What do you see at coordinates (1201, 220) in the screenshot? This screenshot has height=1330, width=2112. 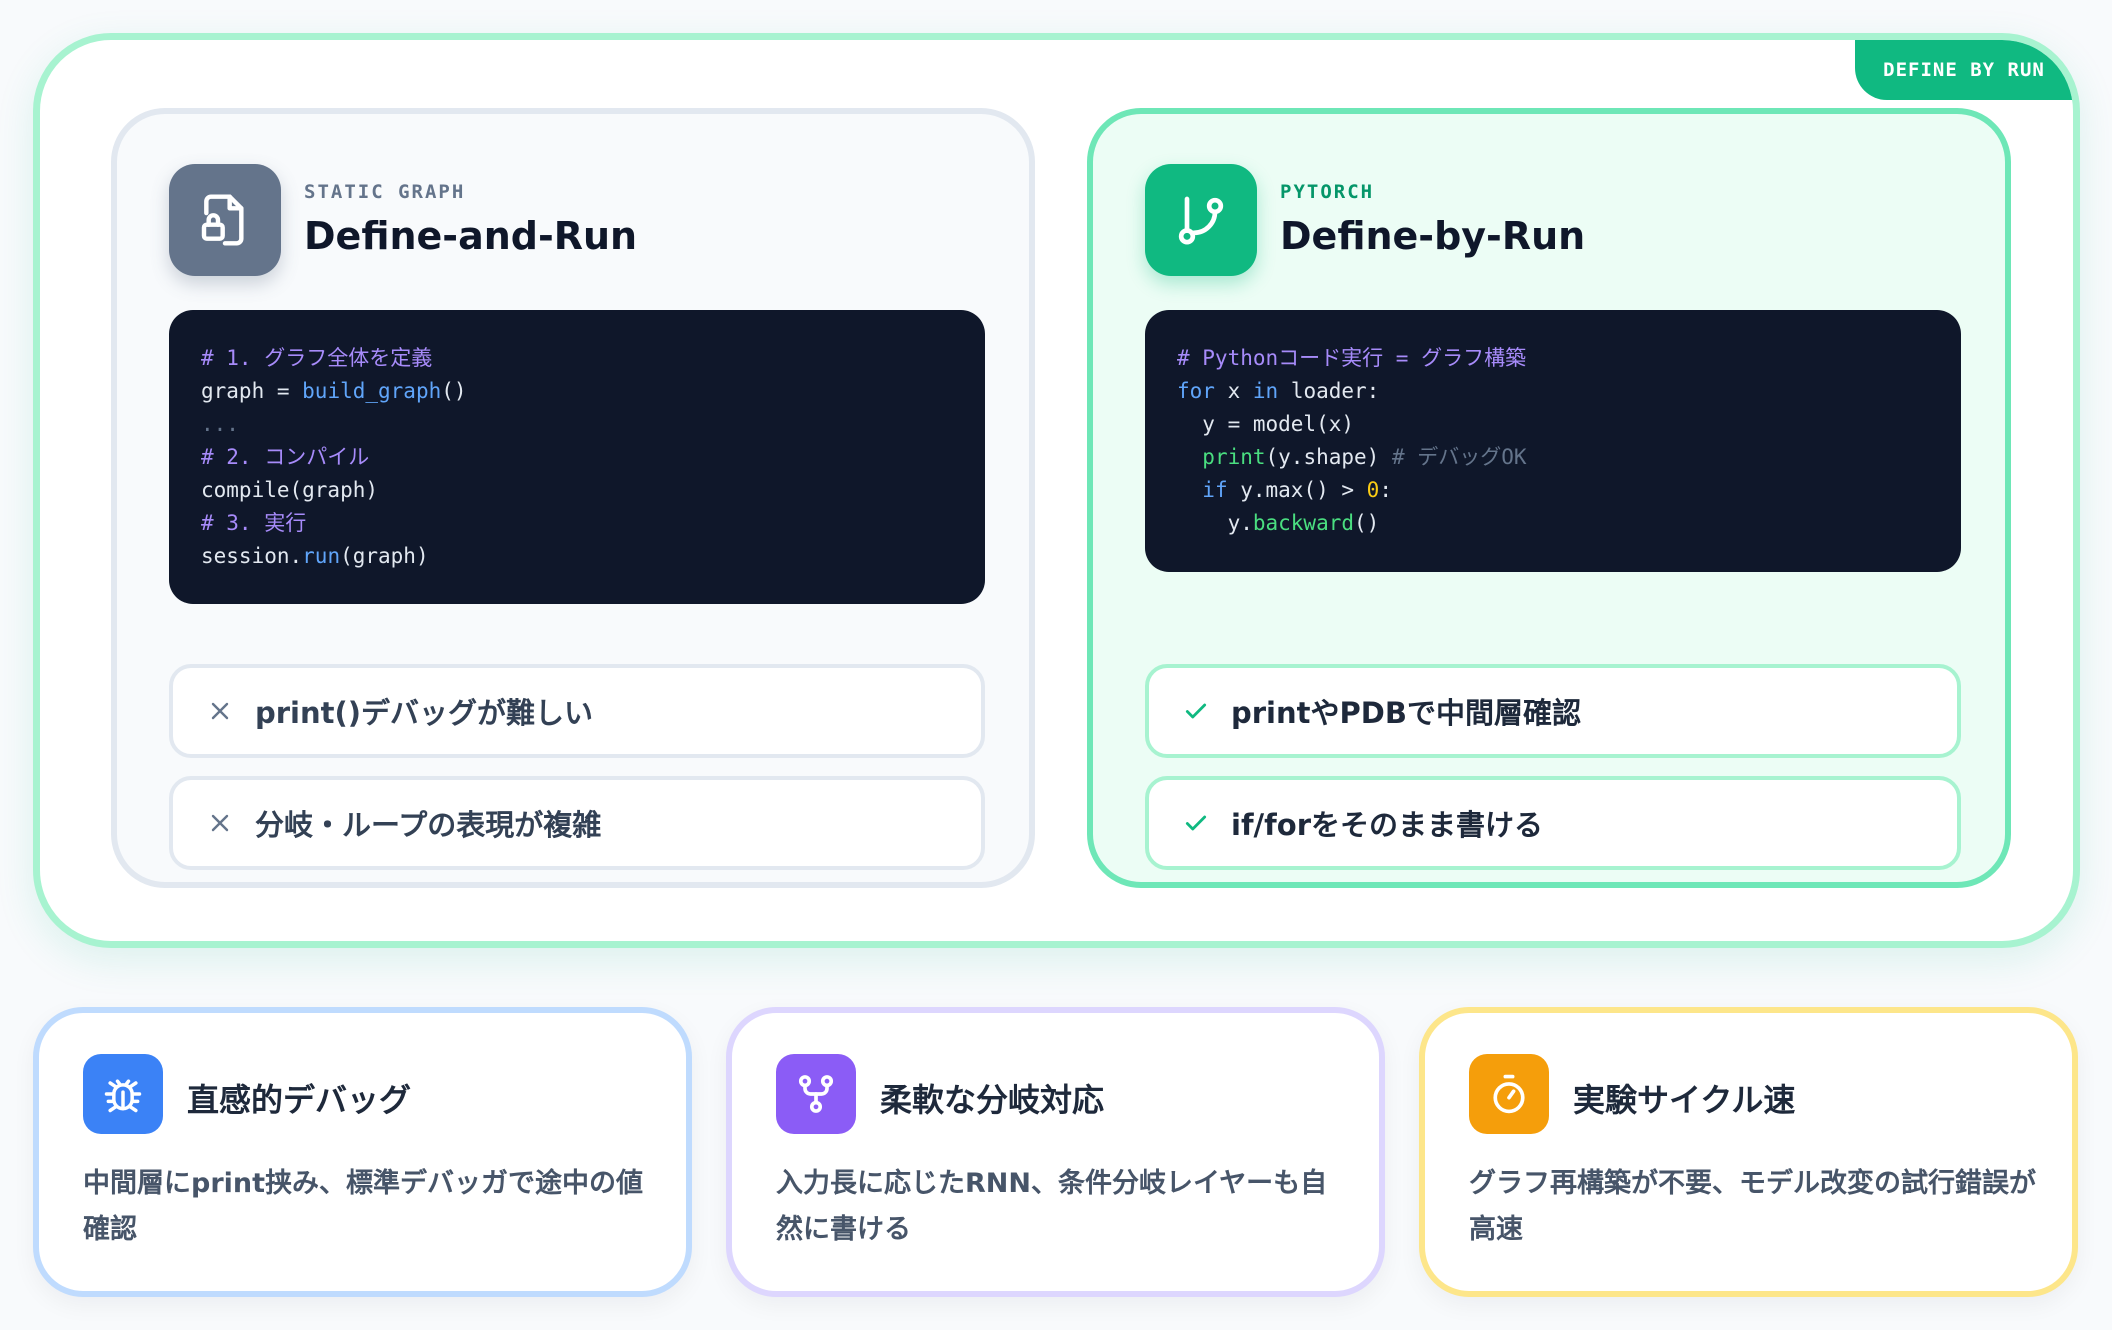 I see `git-branch-icon` at bounding box center [1201, 220].